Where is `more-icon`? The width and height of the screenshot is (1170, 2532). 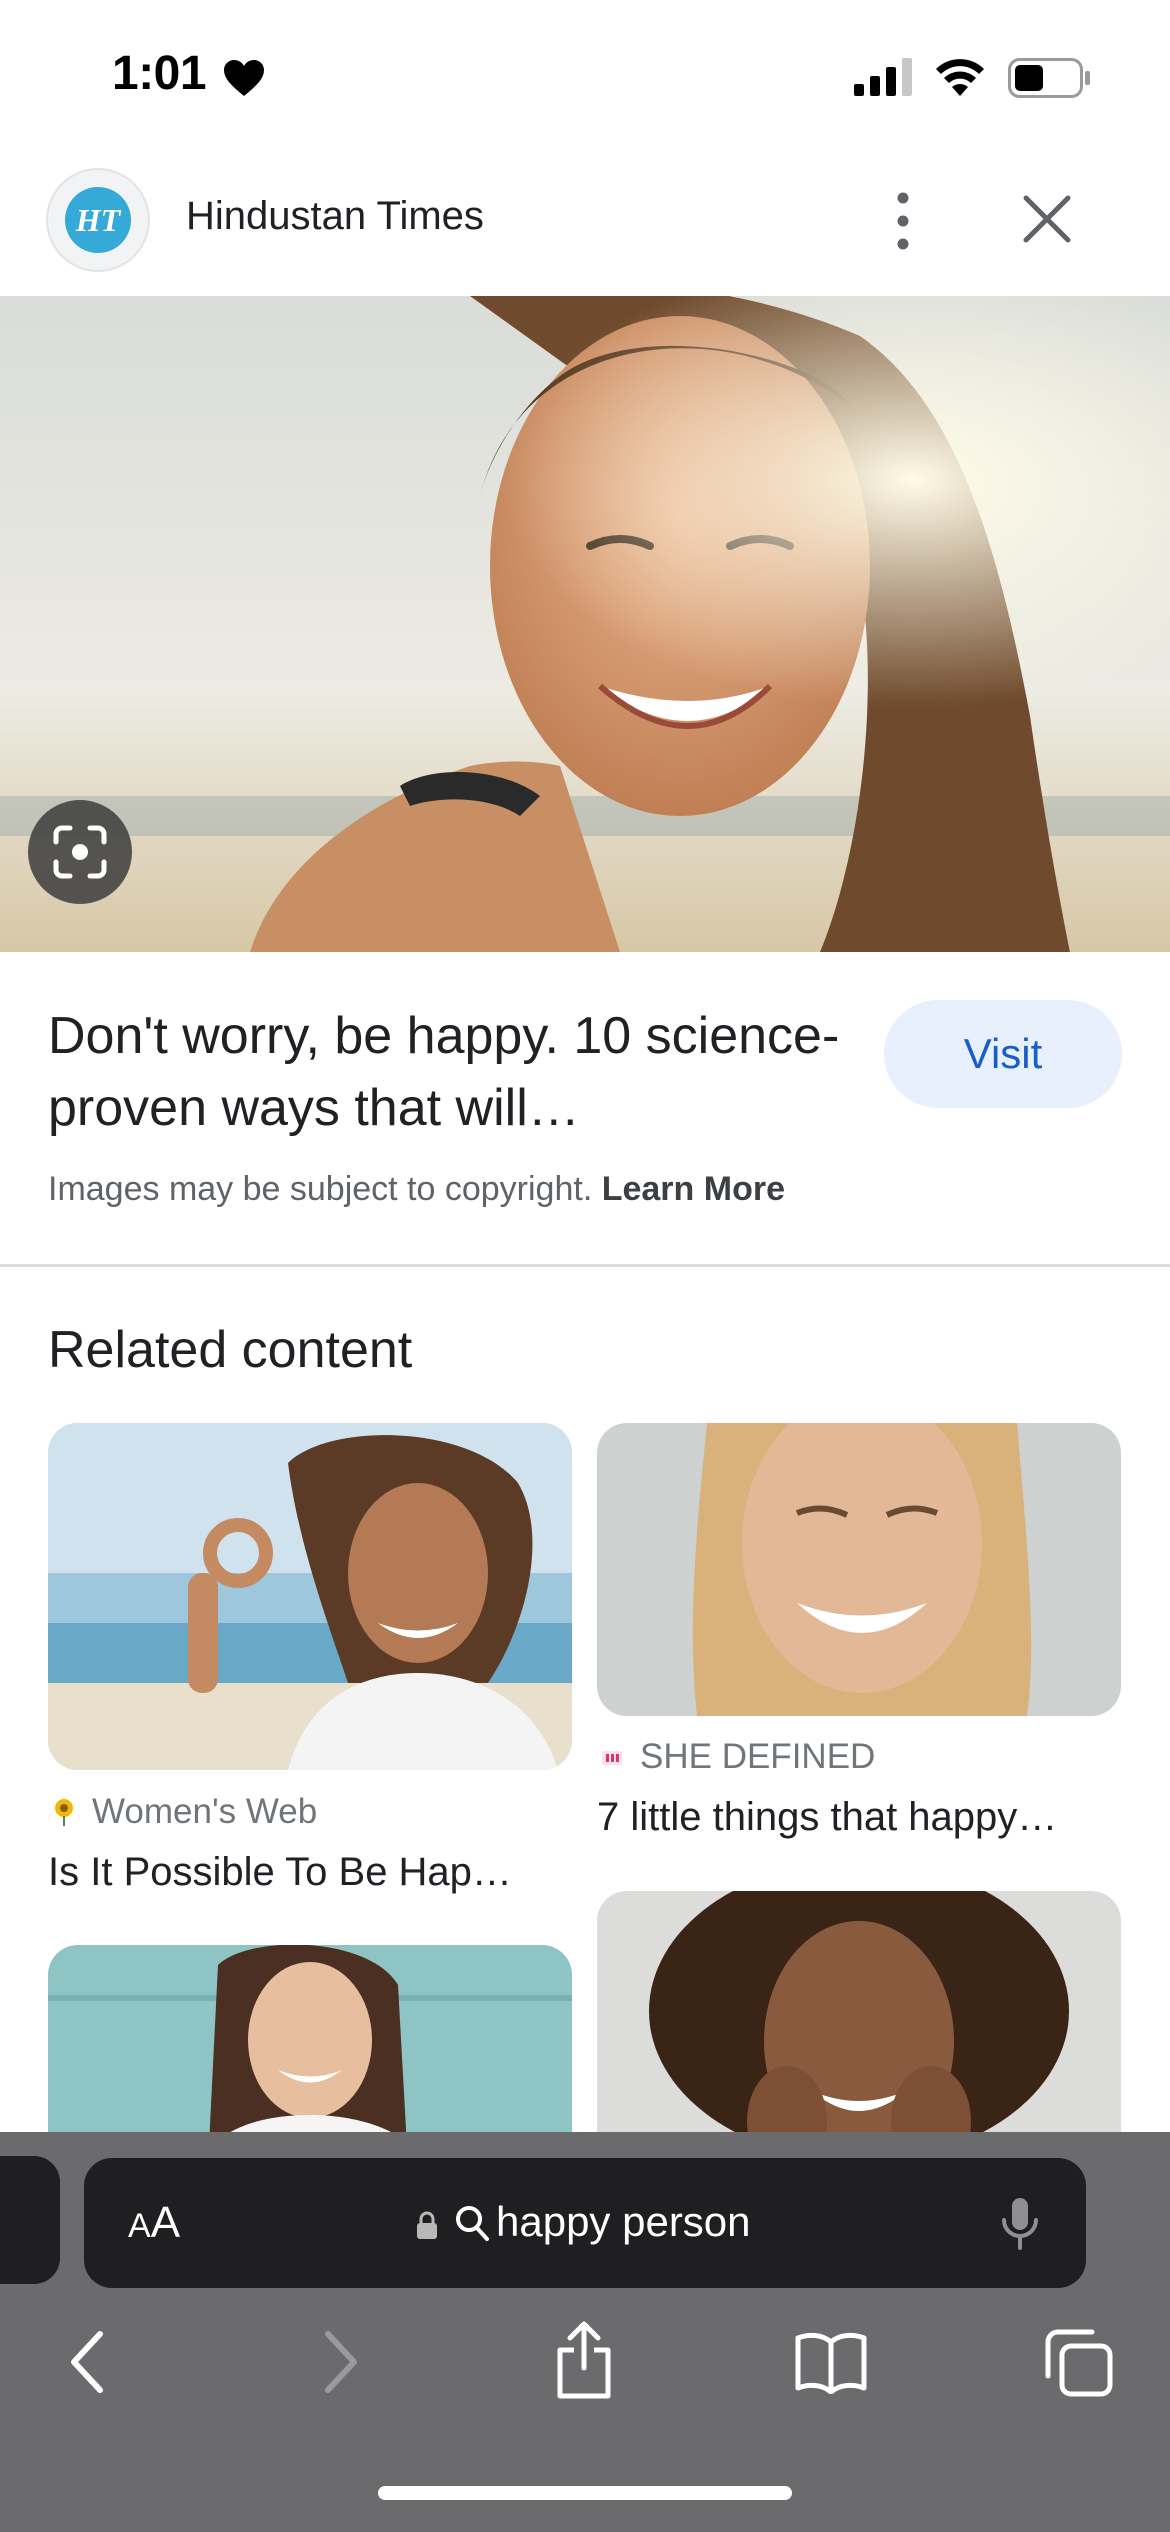 more-icon is located at coordinates (903, 221).